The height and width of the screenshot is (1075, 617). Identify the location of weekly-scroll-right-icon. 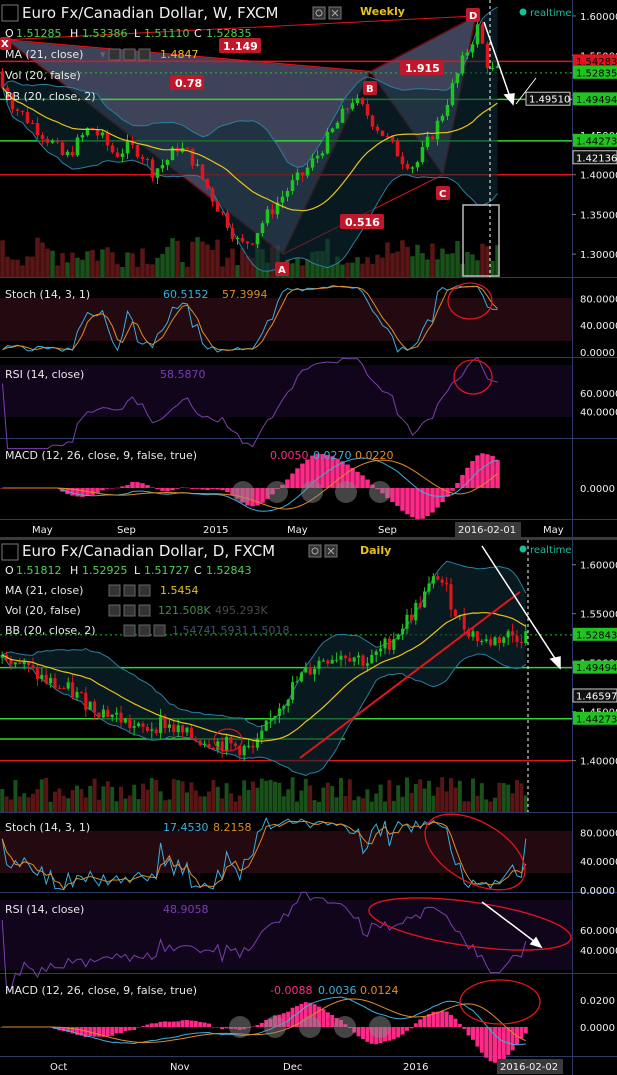
(380, 492).